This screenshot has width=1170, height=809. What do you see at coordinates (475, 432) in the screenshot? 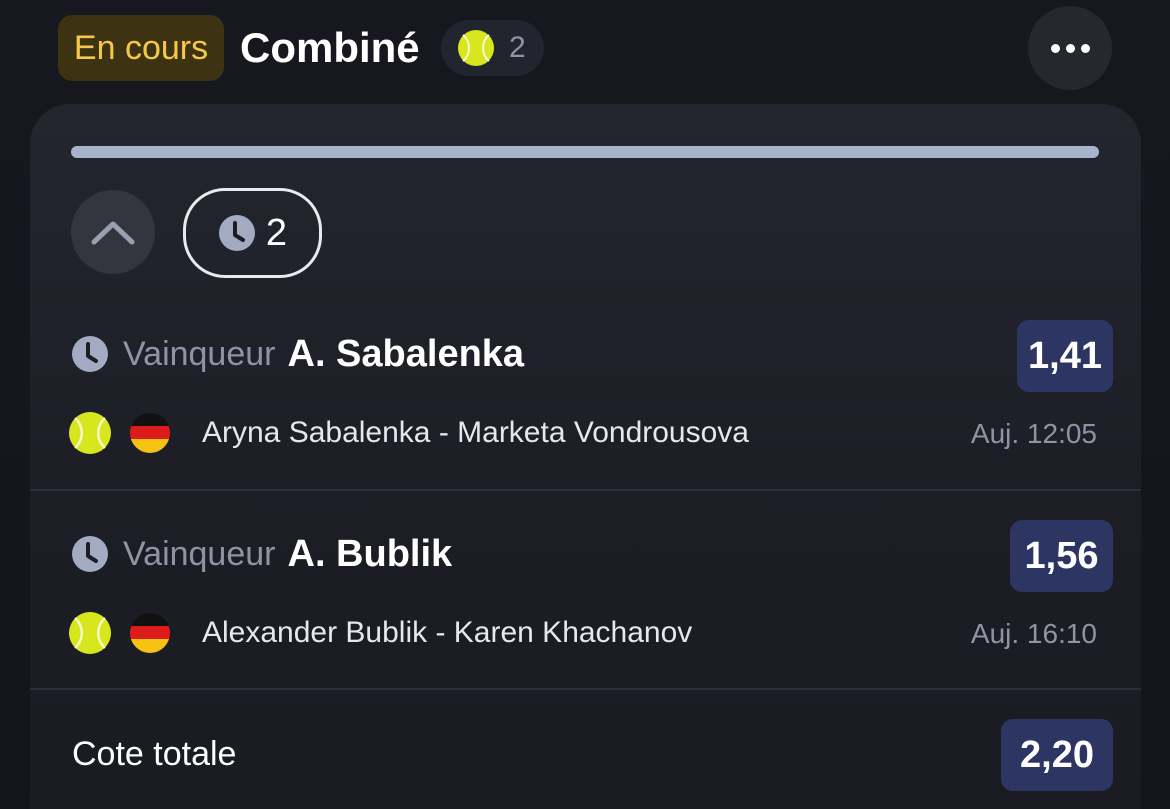
I see `event-name: Aryna Sabalenka - Marketa Vondrousova` at bounding box center [475, 432].